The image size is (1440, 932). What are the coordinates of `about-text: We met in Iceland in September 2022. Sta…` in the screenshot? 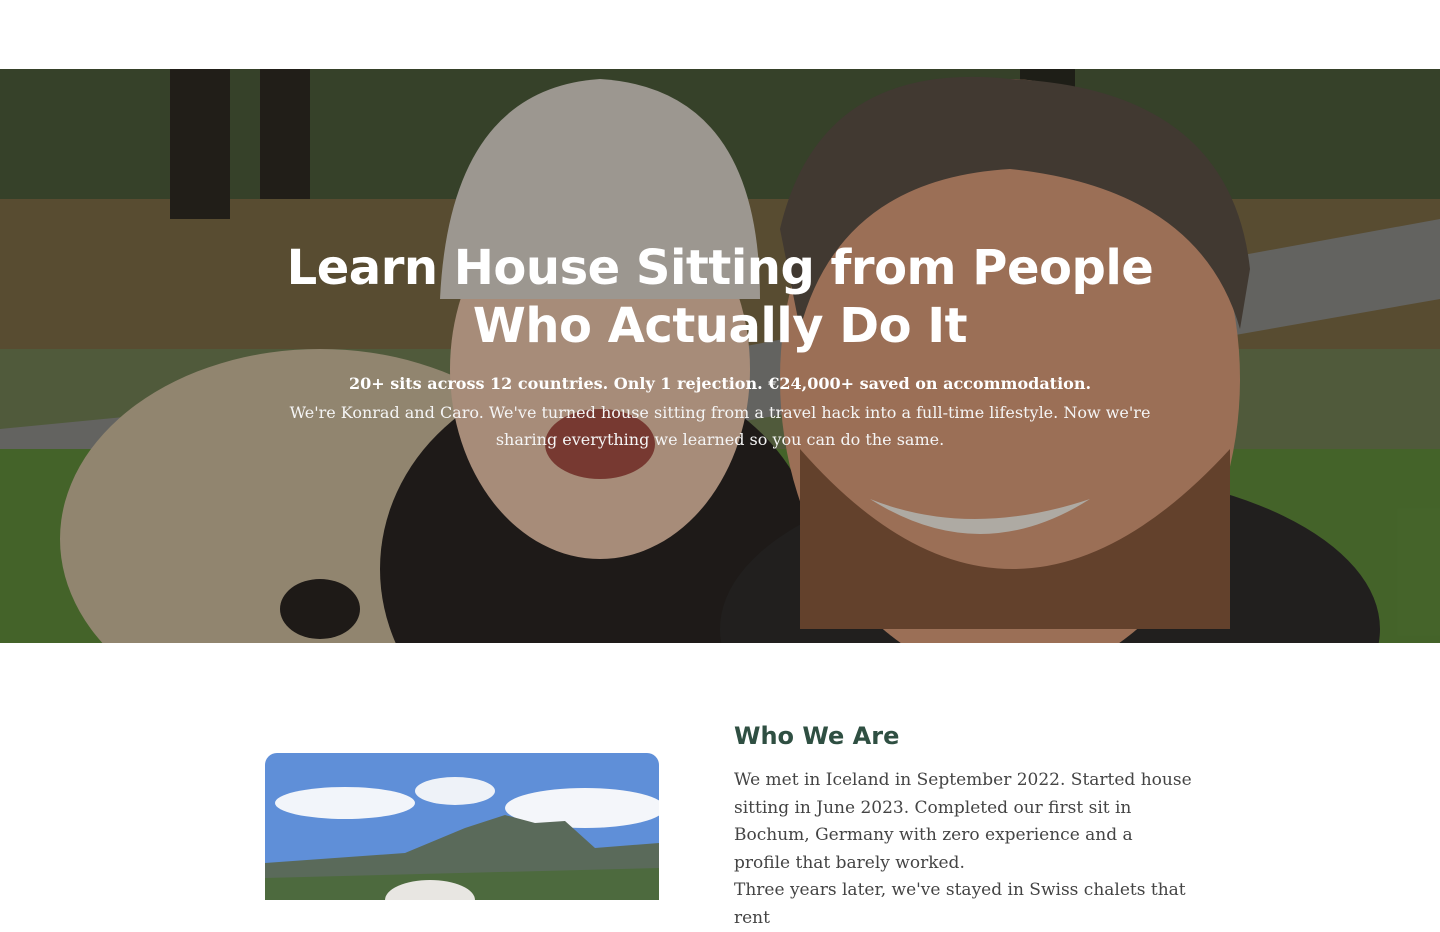 It's located at (964, 849).